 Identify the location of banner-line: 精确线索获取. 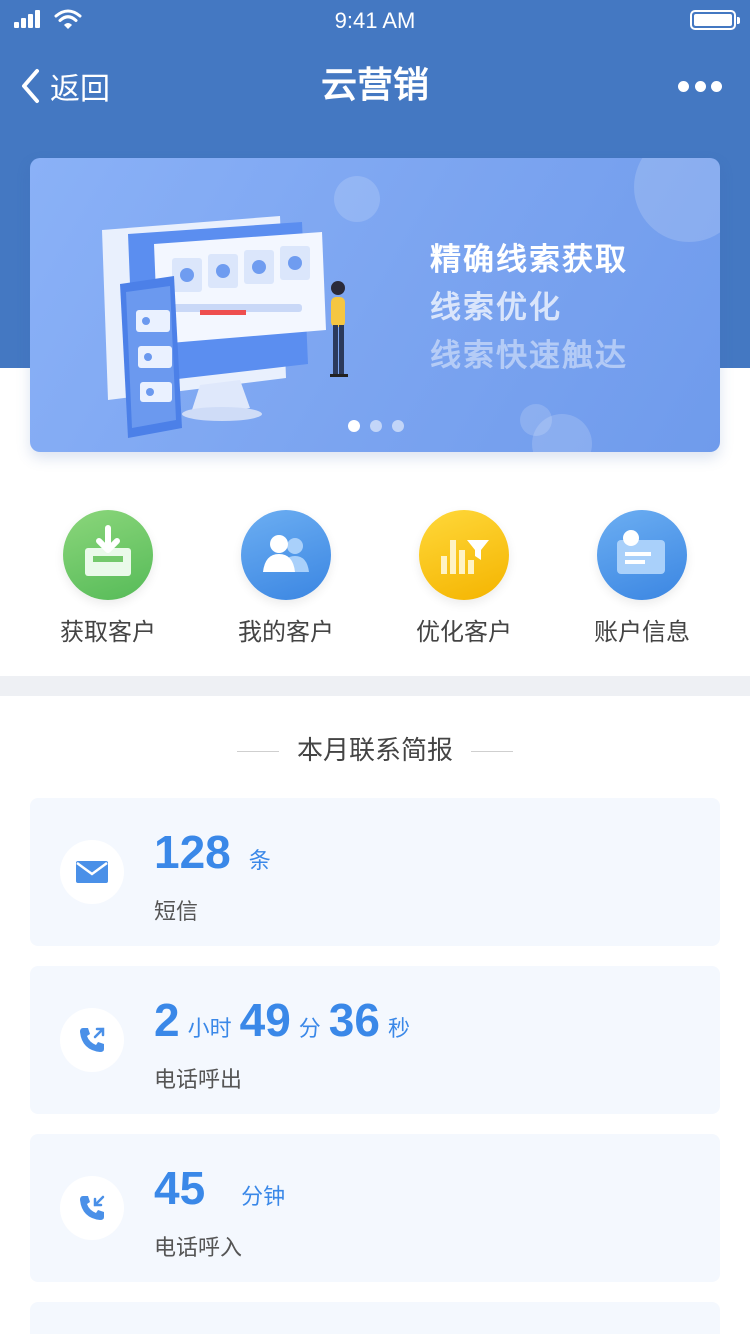
(529, 260).